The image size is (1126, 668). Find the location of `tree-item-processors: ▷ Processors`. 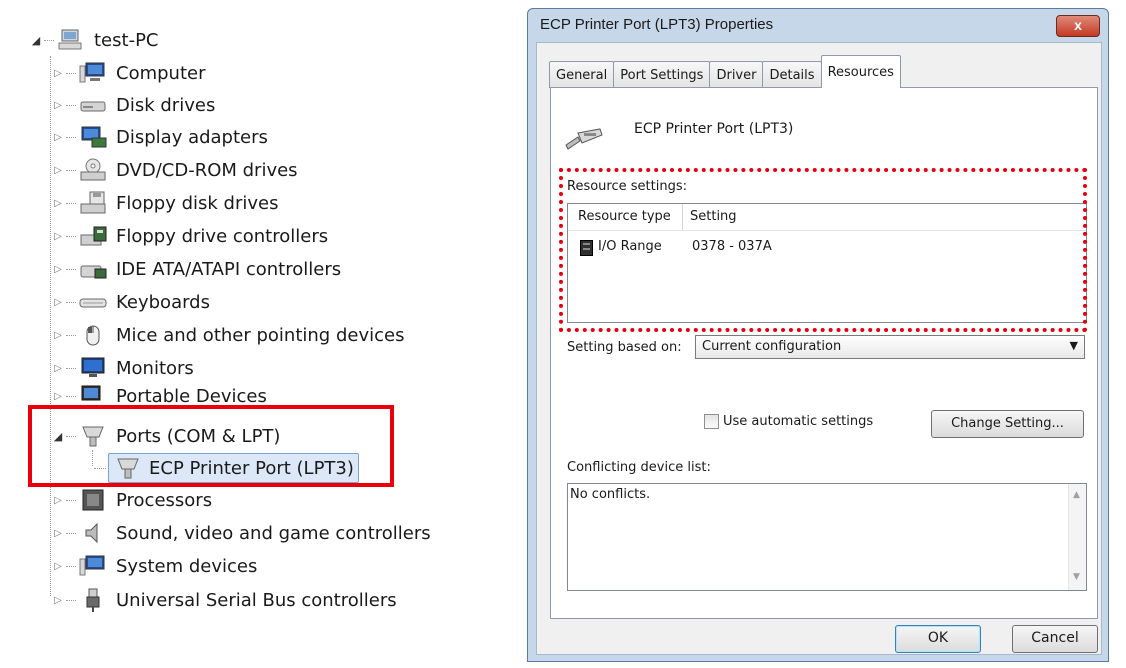

tree-item-processors: ▷ Processors is located at coordinates (132, 500).